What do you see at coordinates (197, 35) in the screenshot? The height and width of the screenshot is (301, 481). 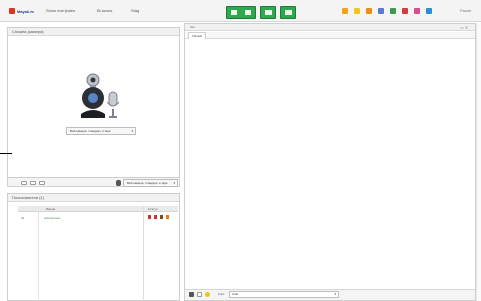 I see `tab-general: Общий` at bounding box center [197, 35].